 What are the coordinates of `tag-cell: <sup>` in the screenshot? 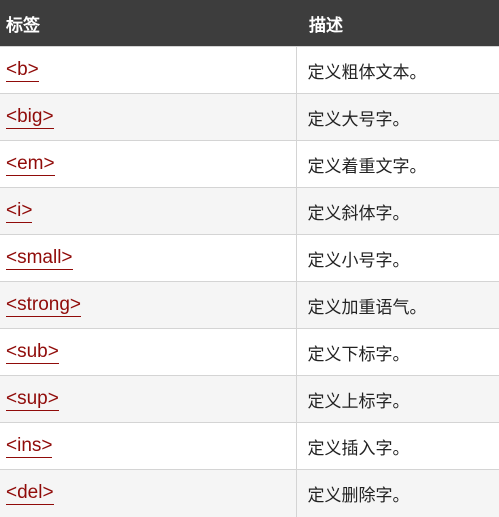 It's located at (148, 399).